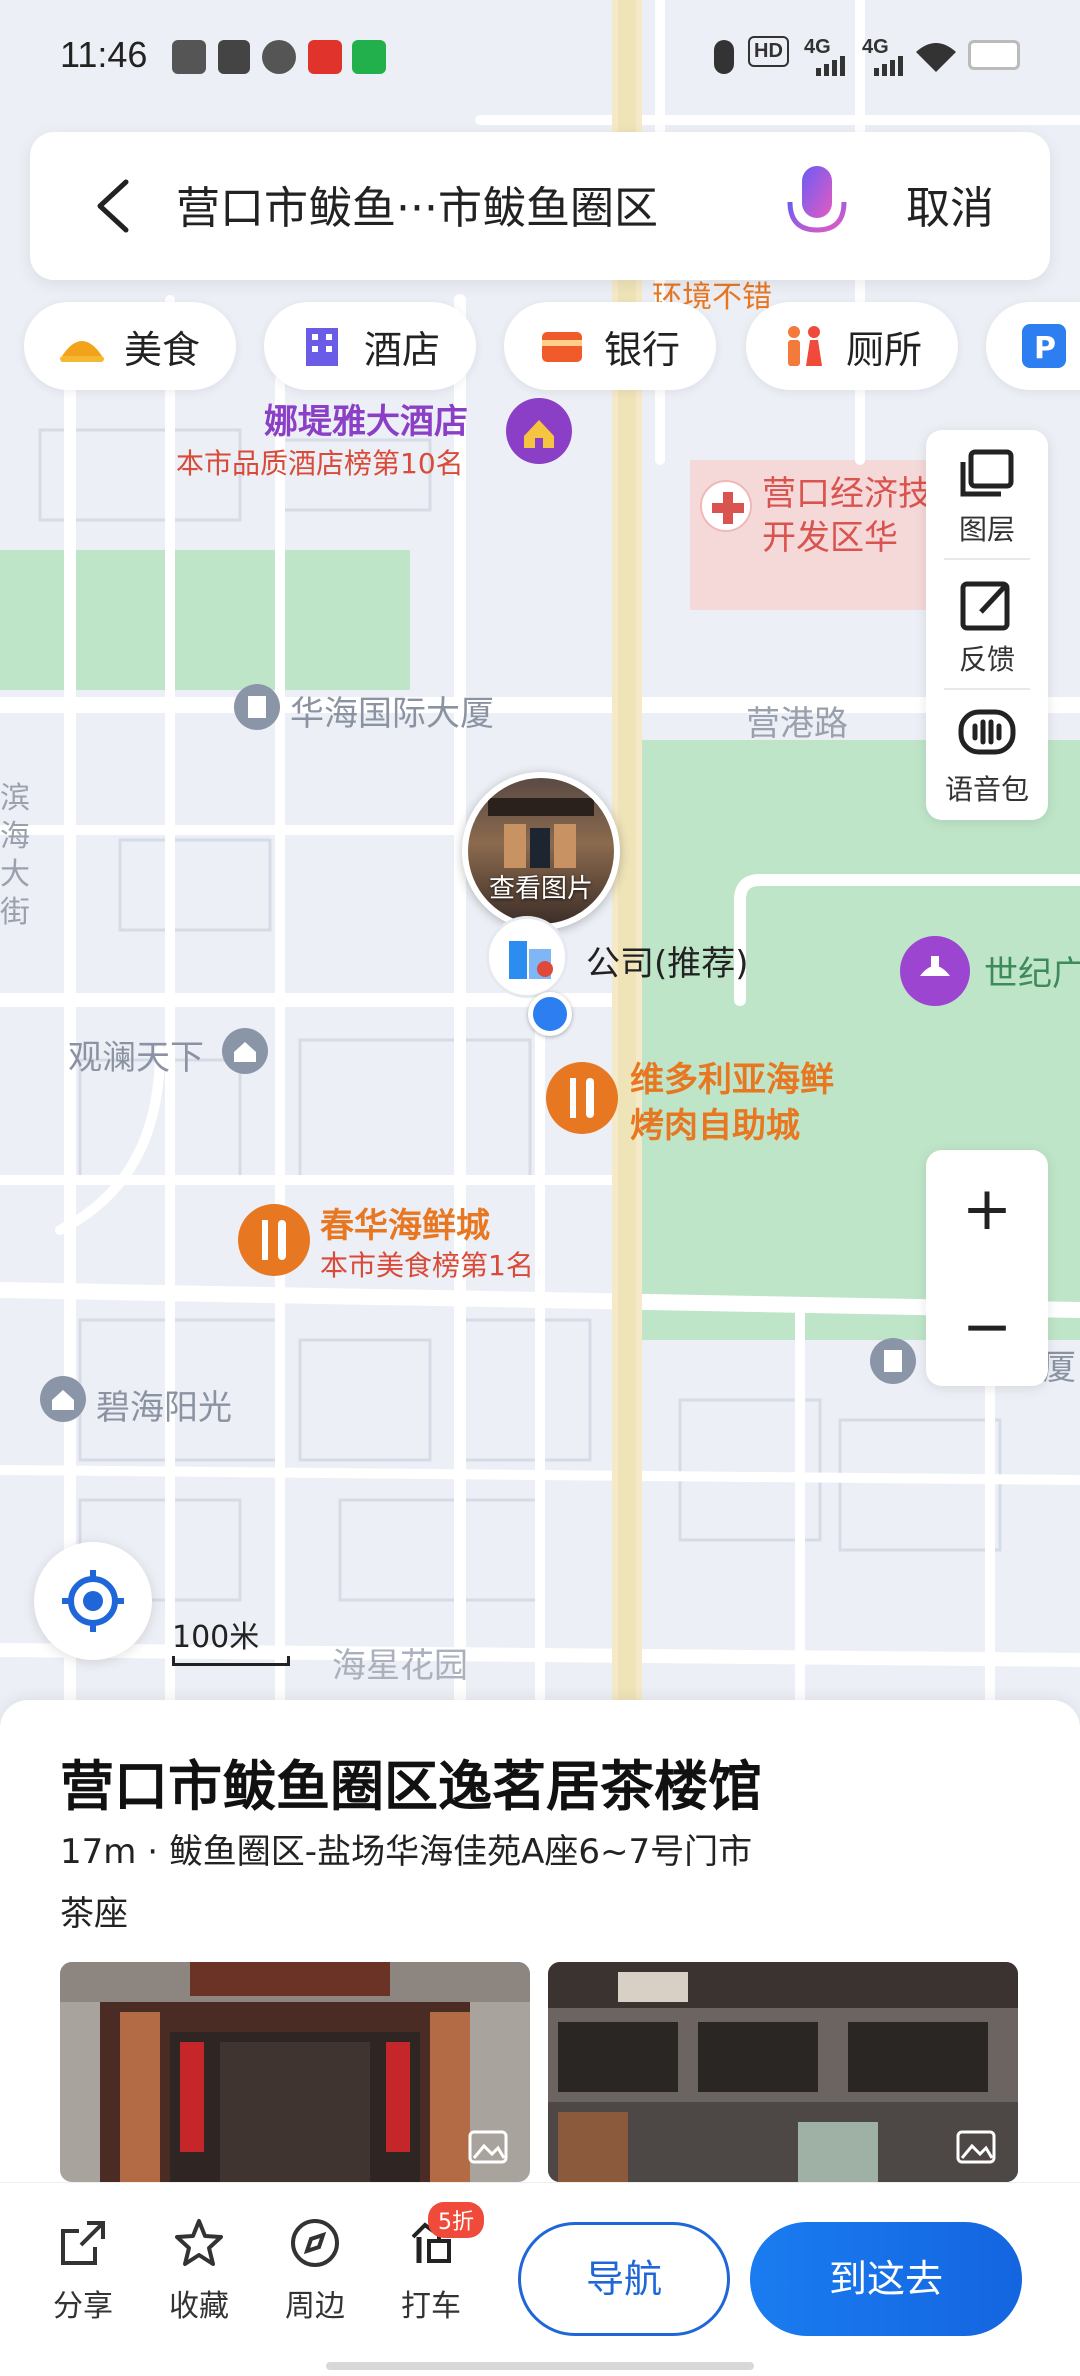  What do you see at coordinates (199, 2242) in the screenshot?
I see `star-icon` at bounding box center [199, 2242].